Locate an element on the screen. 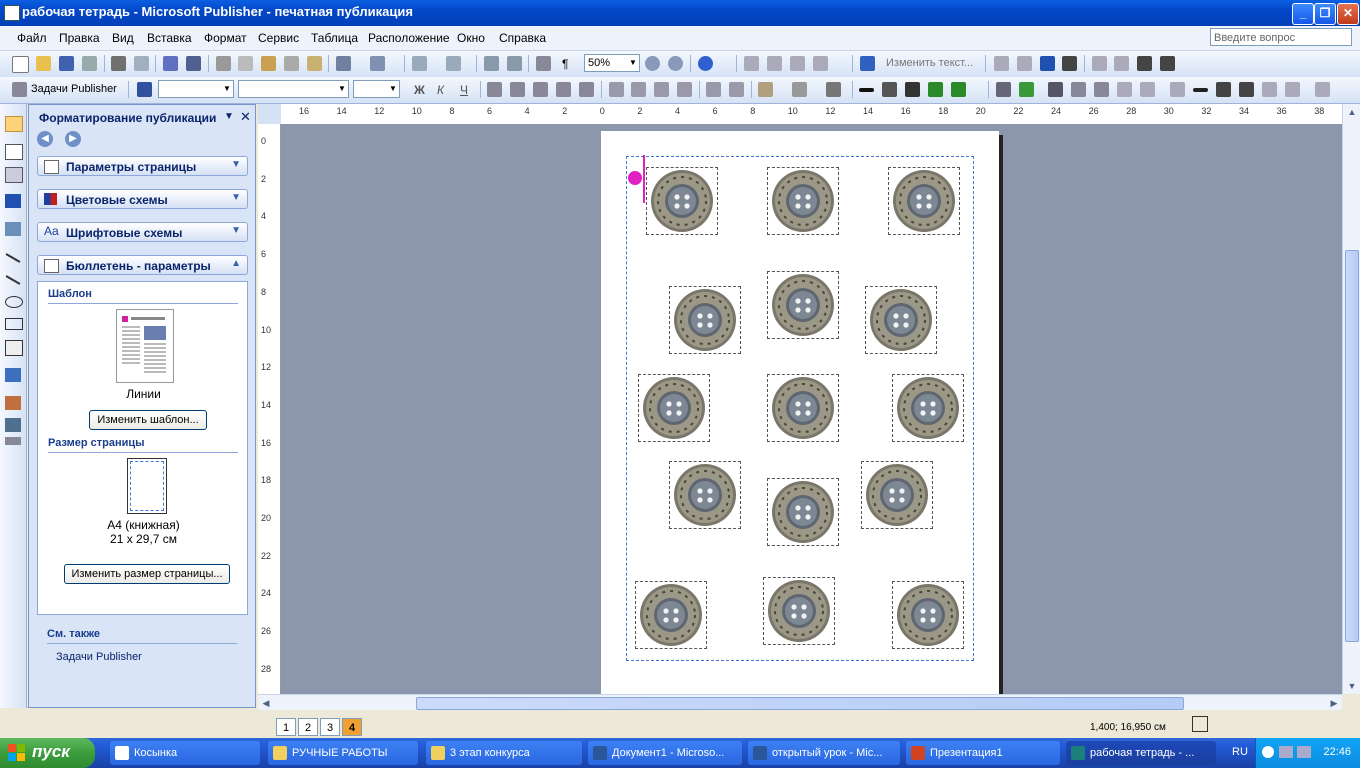 This screenshot has height=768, width=1360. menu-insert: Вставка is located at coordinates (169, 38).